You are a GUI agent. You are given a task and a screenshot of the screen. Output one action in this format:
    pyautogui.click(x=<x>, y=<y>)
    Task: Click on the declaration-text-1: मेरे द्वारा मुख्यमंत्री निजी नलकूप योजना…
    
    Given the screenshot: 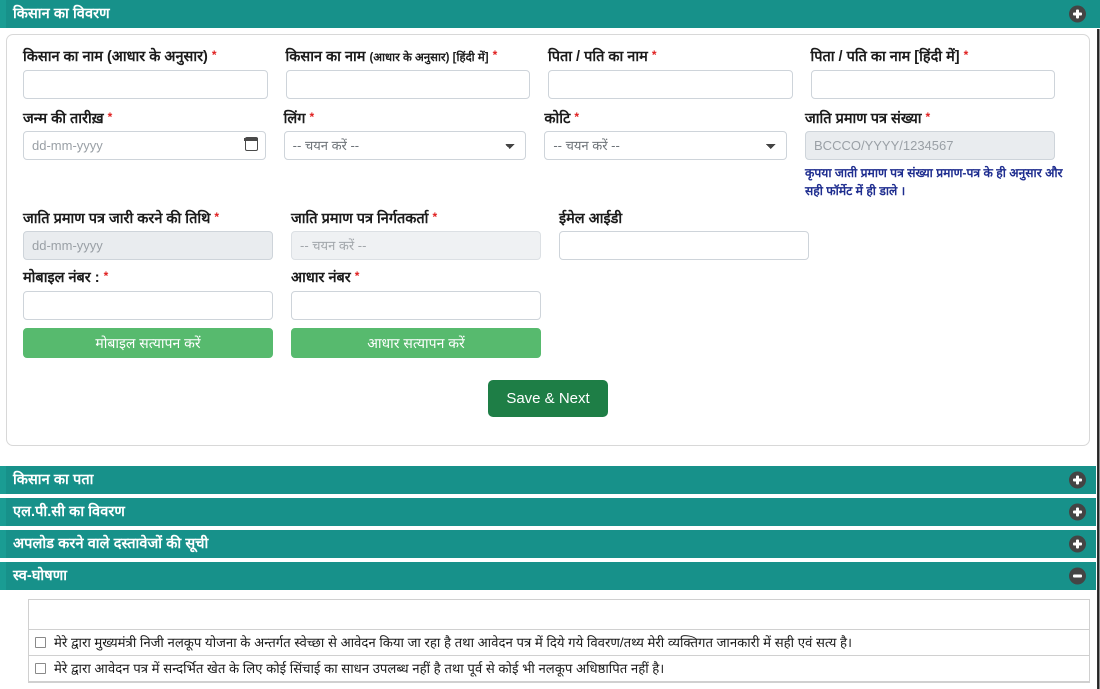 What is the action you would take?
    pyautogui.click(x=453, y=642)
    